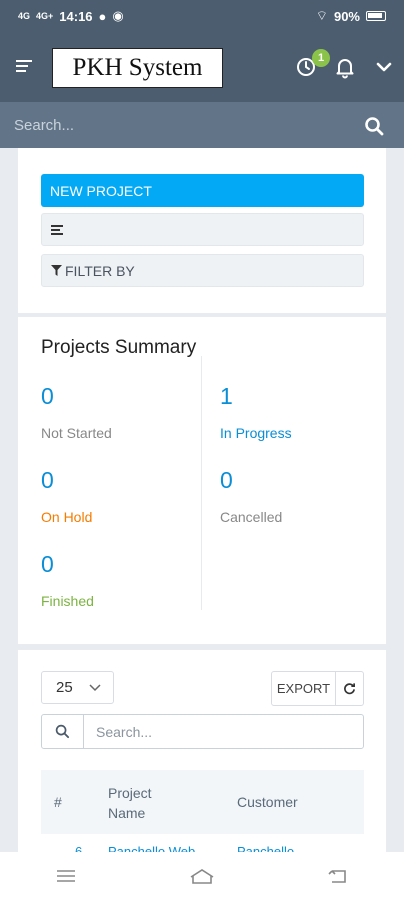  Describe the element at coordinates (64, 687) in the screenshot. I see `page-size-value: 25` at that location.